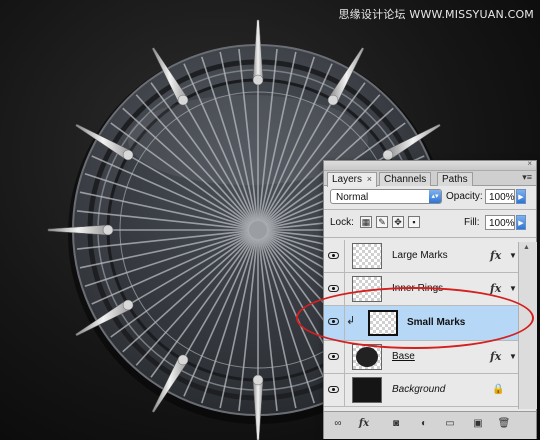 This screenshot has height=440, width=540. Describe the element at coordinates (398, 222) in the screenshot. I see `lock-position-icon: ✥` at that location.